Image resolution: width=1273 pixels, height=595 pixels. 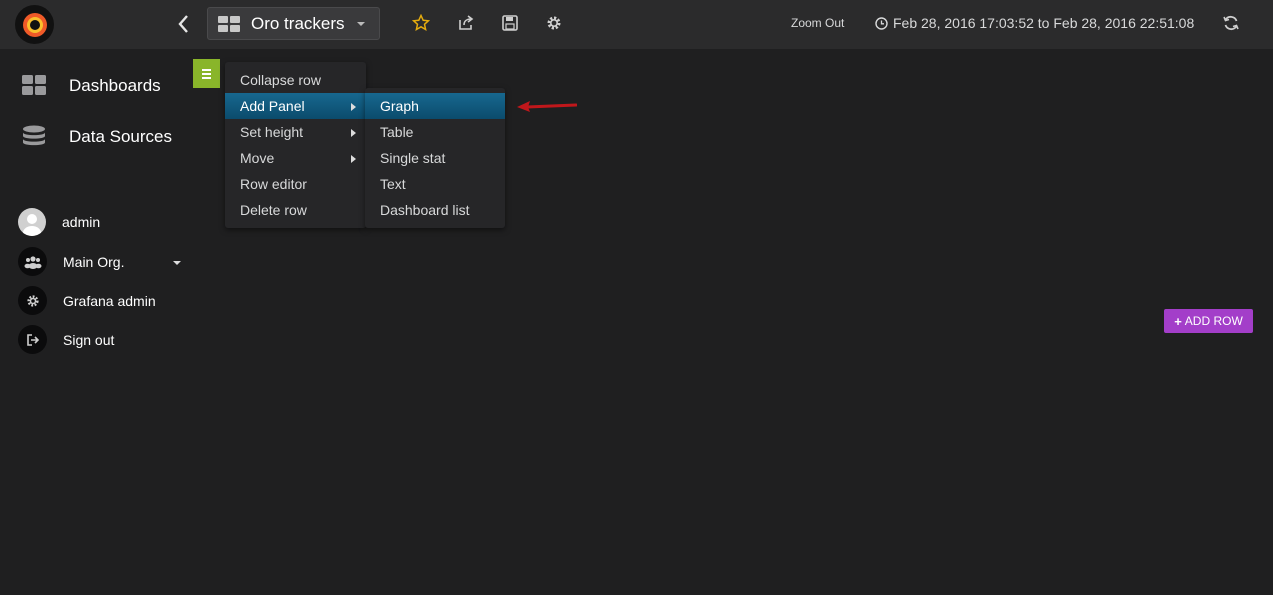 What do you see at coordinates (295, 184) in the screenshot?
I see `menu-item-row-editor: Row editor` at bounding box center [295, 184].